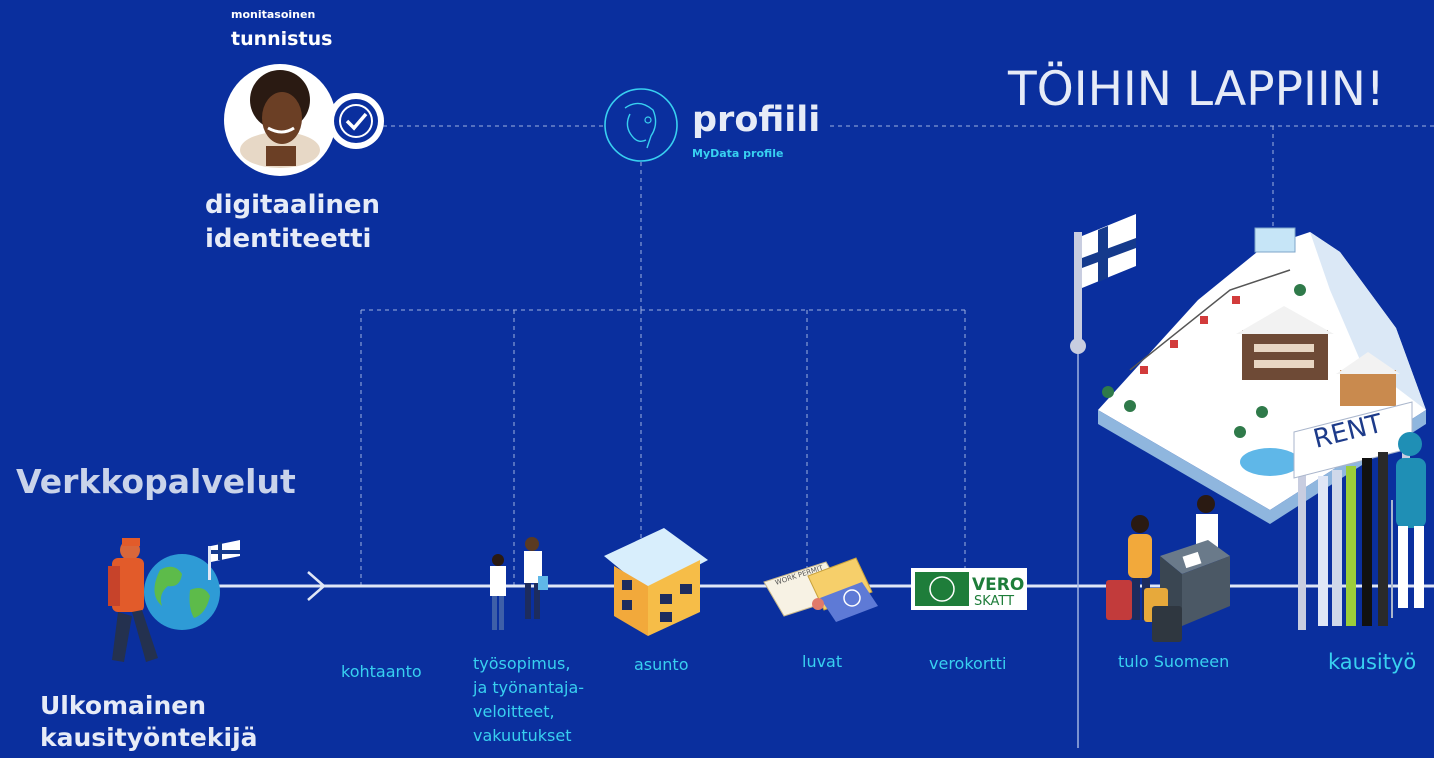  What do you see at coordinates (1103, 284) in the screenshot?
I see `finnish-flag-icon` at bounding box center [1103, 284].